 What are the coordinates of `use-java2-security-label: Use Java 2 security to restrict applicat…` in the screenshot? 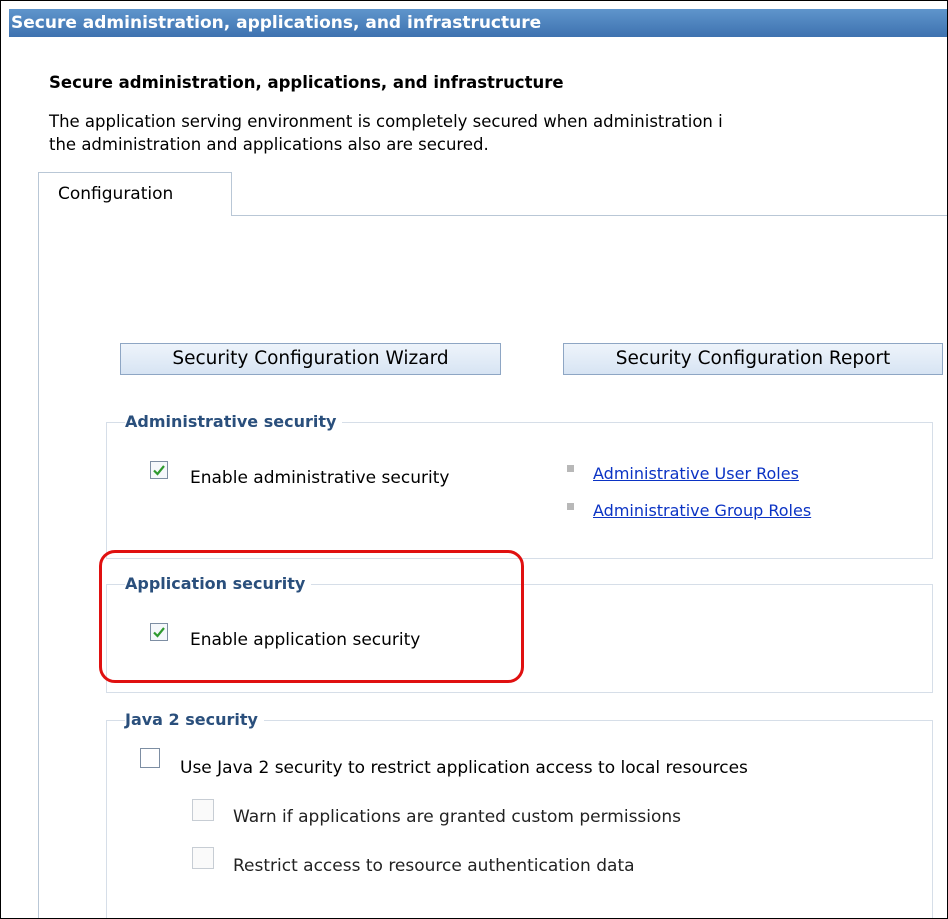 It's located at (464, 768).